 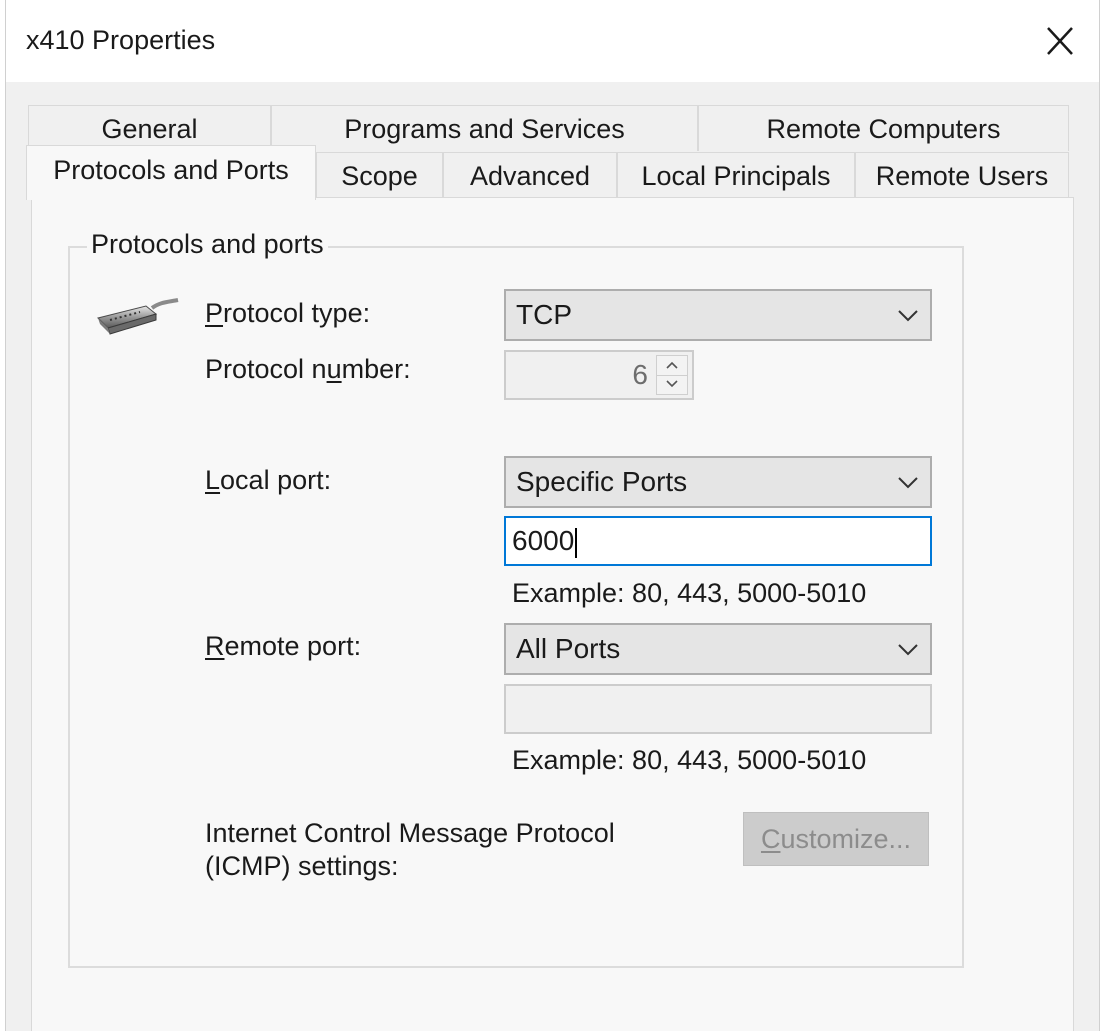 I want to click on stepper-up-icon, so click(x=672, y=366).